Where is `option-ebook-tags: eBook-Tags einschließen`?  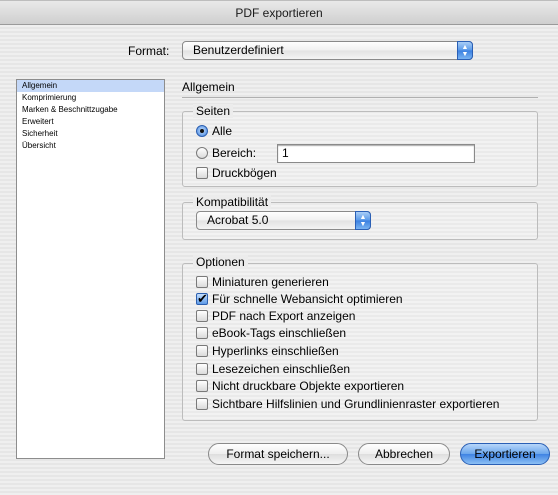
option-ebook-tags: eBook-Tags einschließen is located at coordinates (271, 333).